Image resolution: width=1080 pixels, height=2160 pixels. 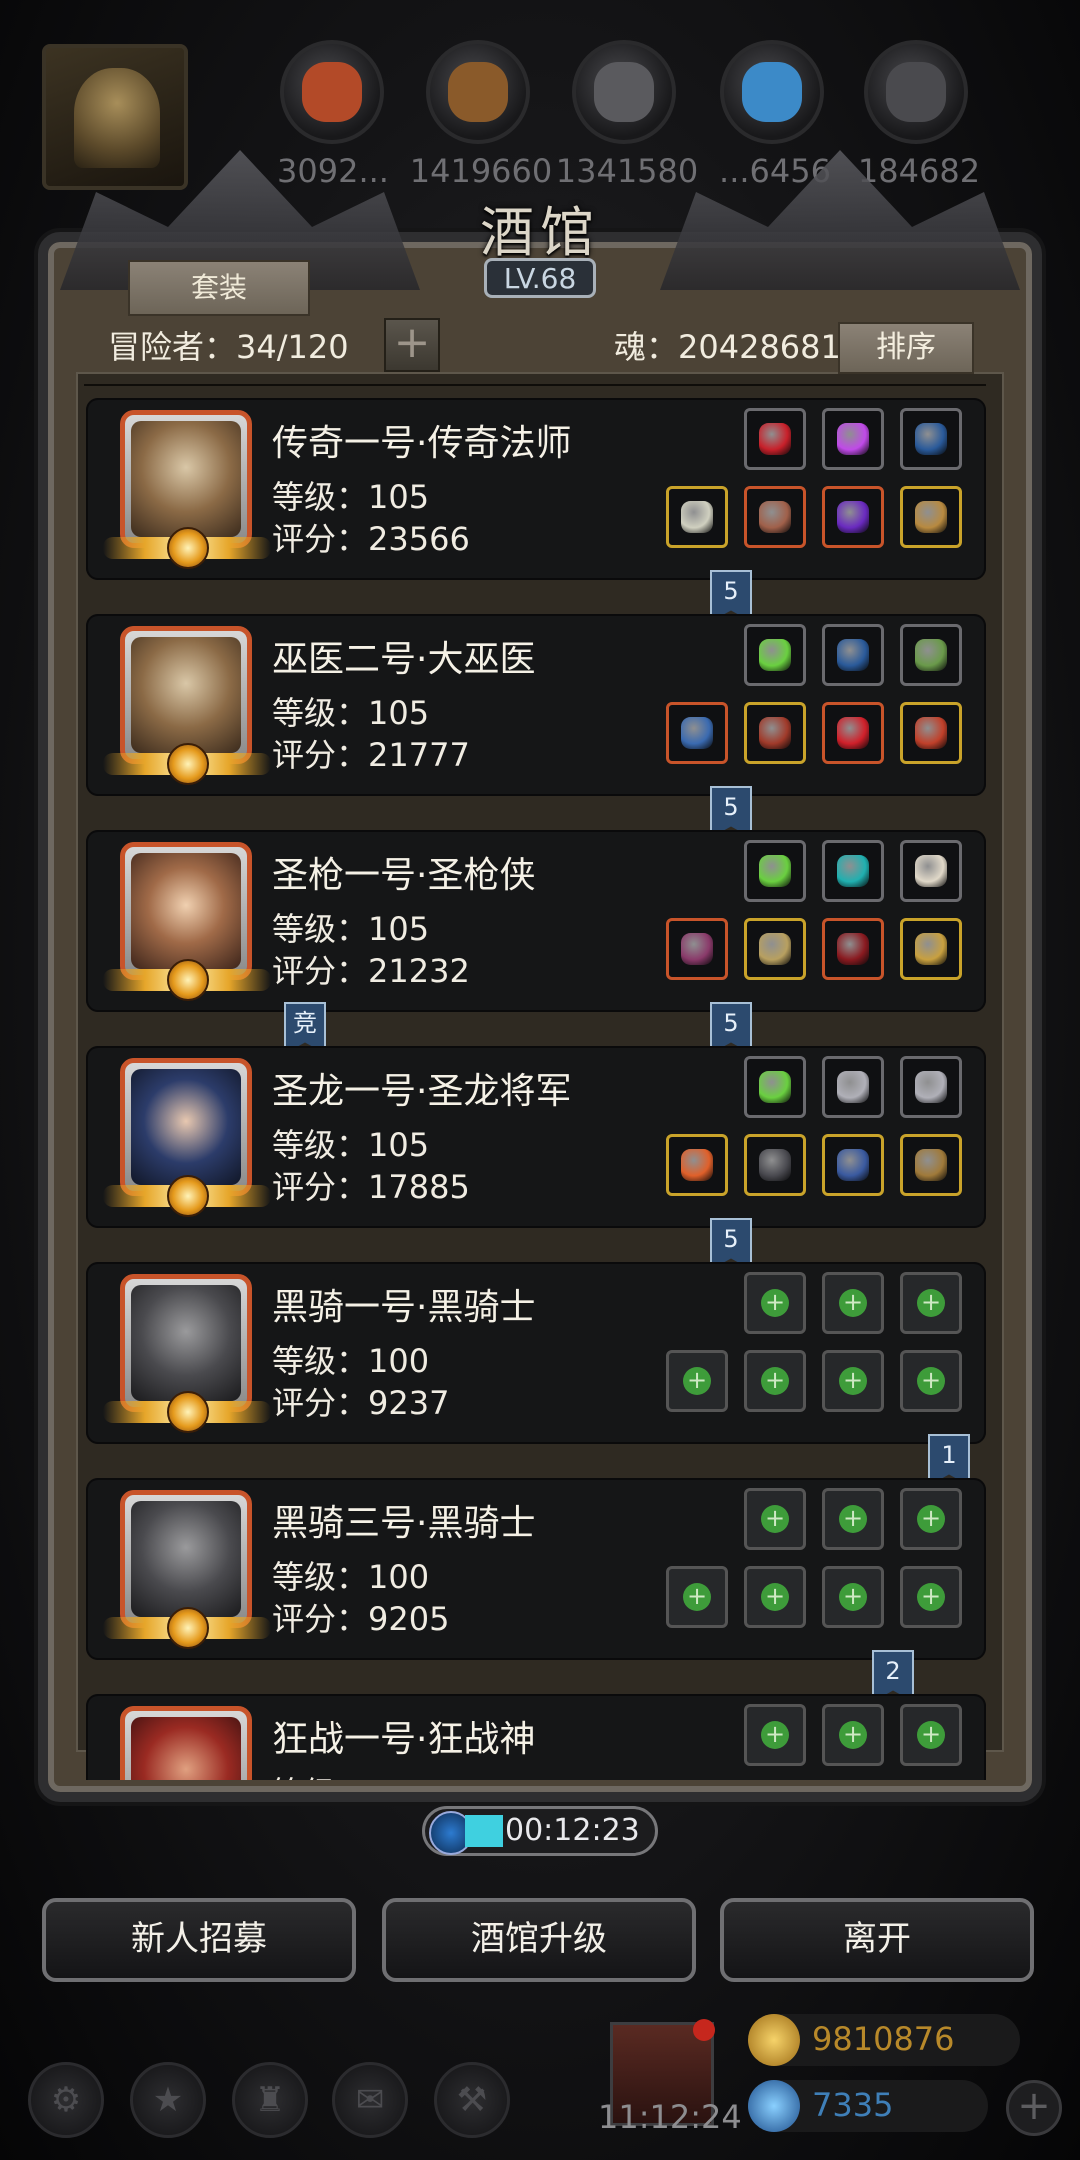 I want to click on dark-armor-equipment-icon, so click(x=775, y=1165).